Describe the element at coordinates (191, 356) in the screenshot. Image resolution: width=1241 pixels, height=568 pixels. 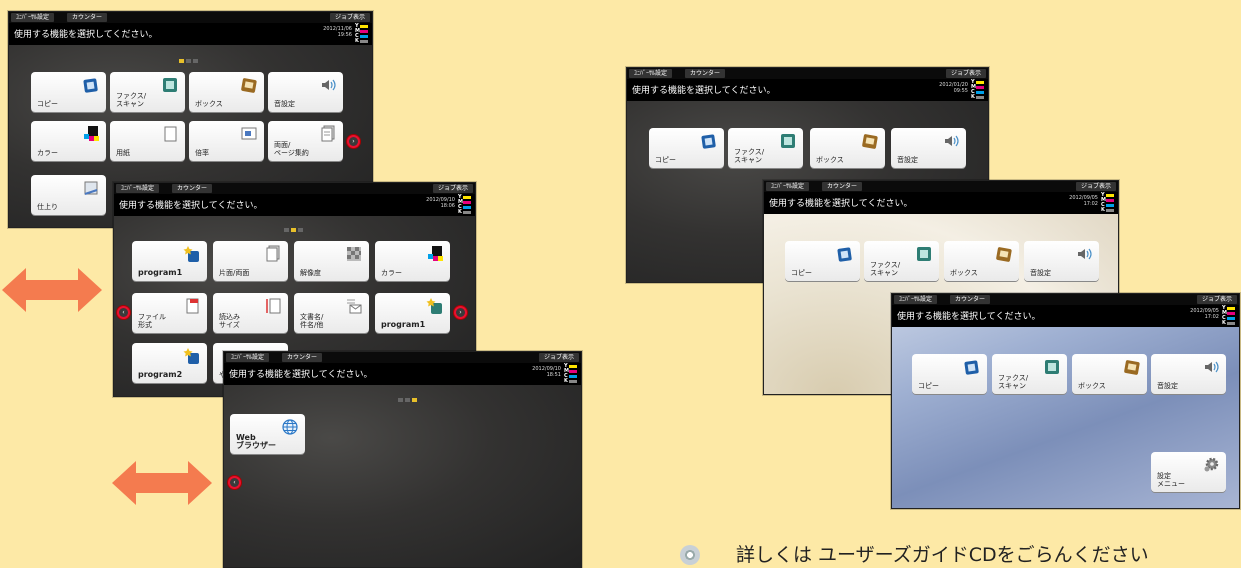
I see `program-star-icon` at that location.